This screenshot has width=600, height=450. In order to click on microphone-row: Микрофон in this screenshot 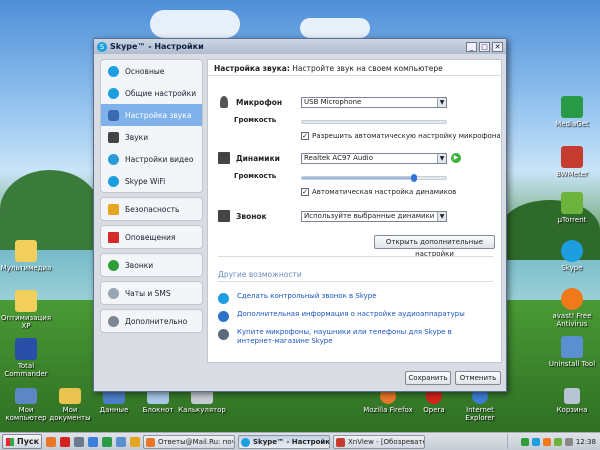, I will do `click(258, 102)`.